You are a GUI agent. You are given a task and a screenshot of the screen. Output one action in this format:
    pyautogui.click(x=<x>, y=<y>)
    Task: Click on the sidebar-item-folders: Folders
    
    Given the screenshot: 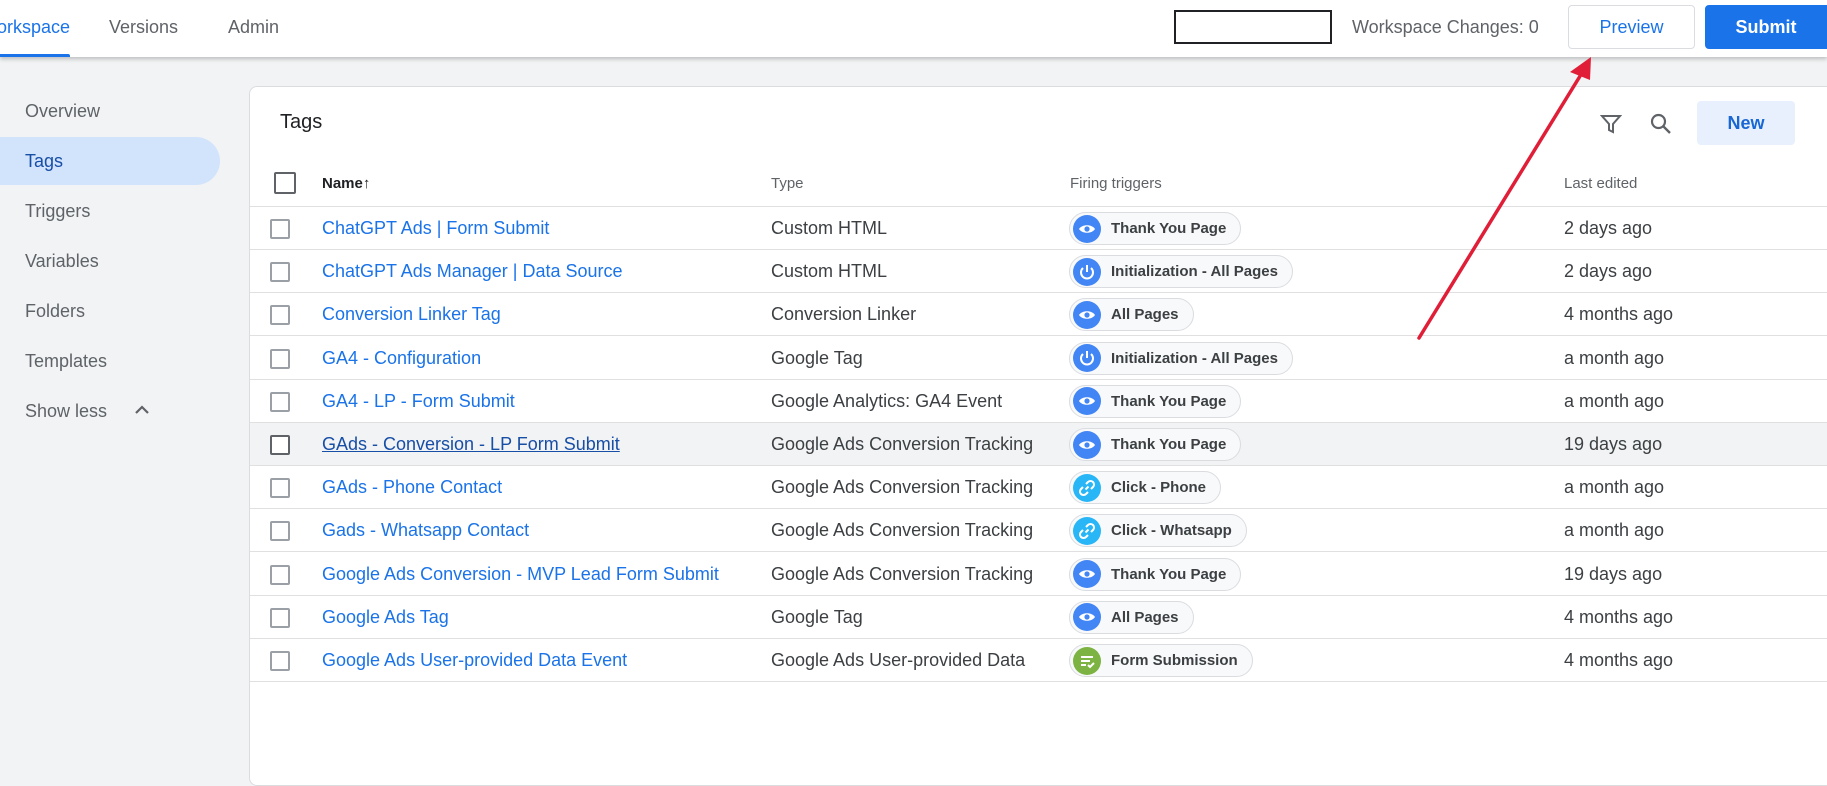 What is the action you would take?
    pyautogui.click(x=110, y=311)
    